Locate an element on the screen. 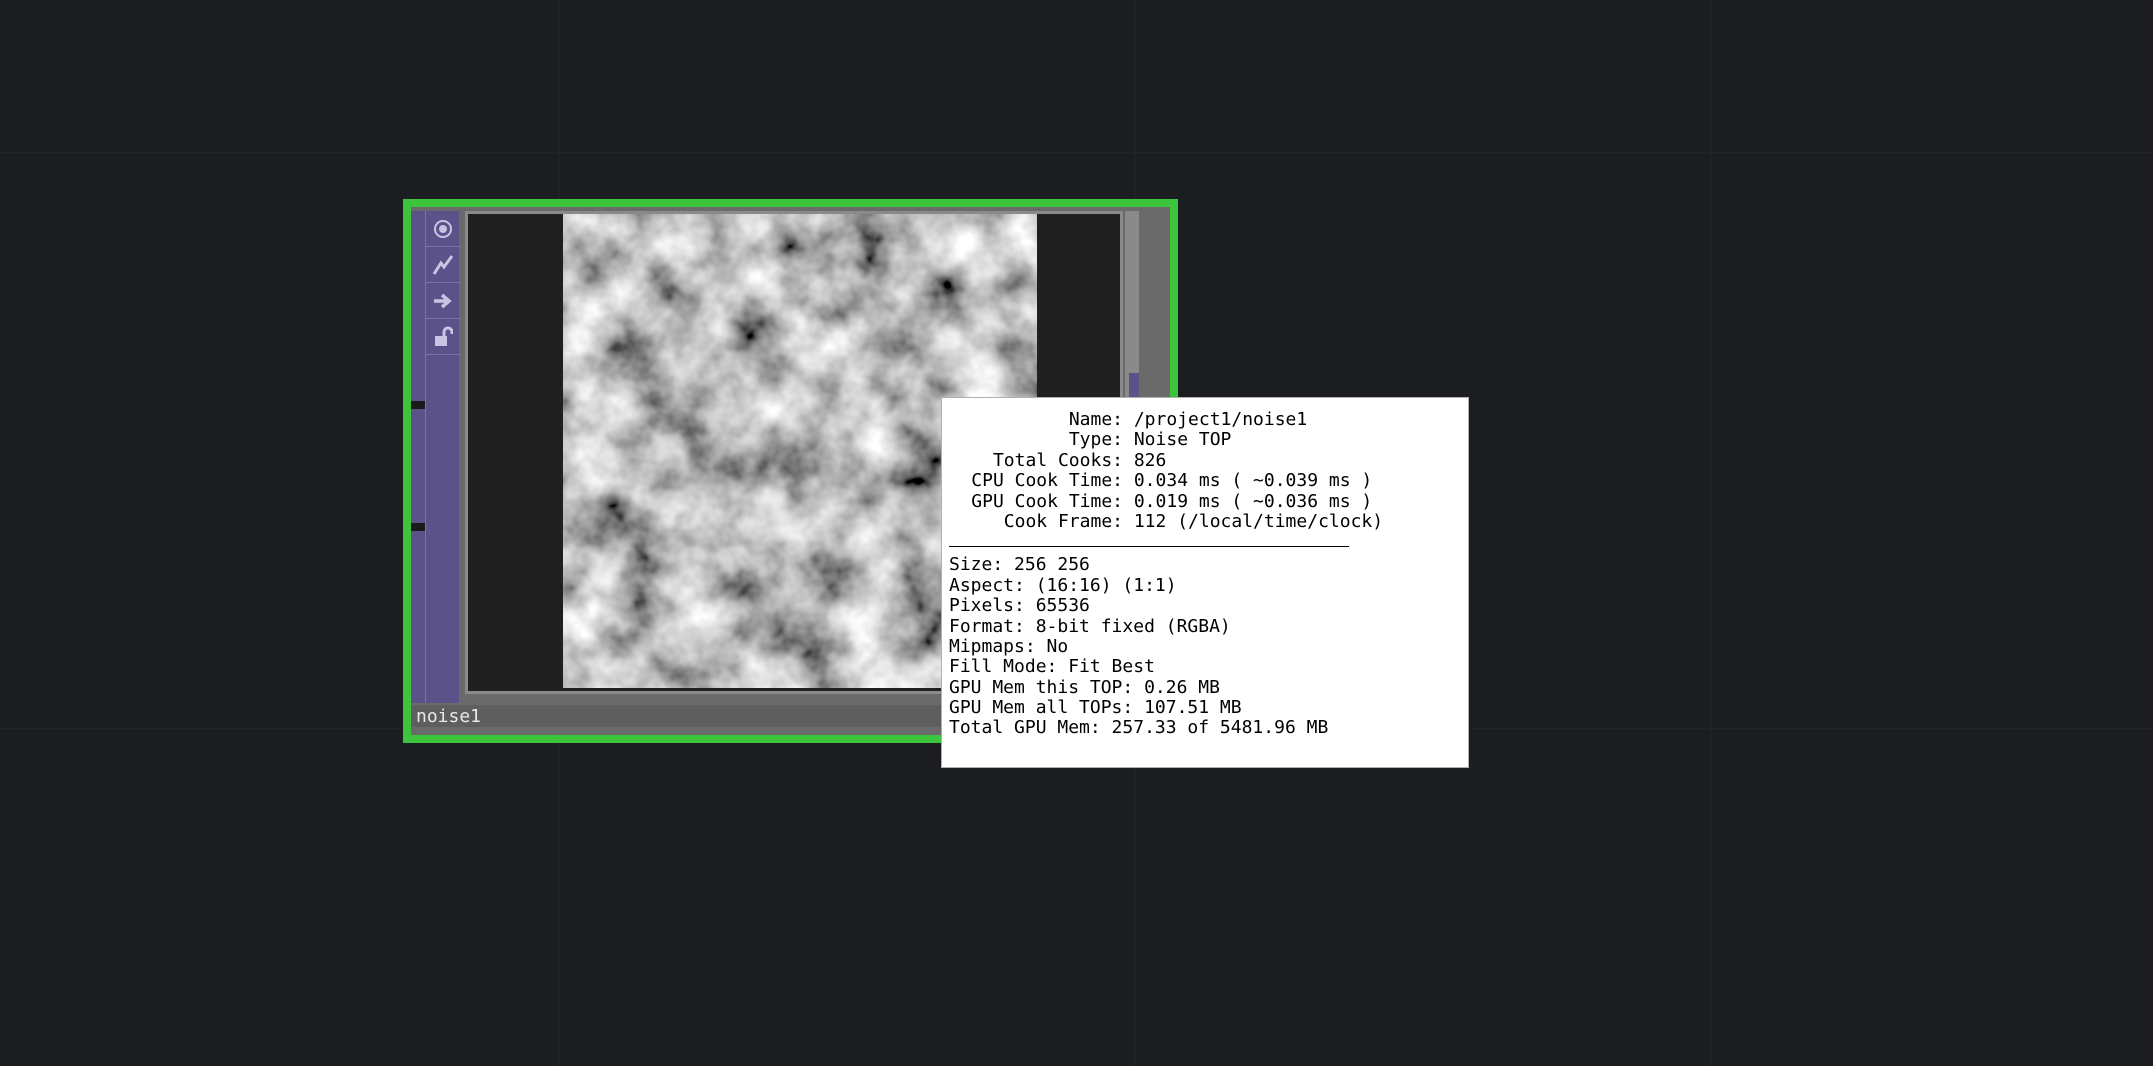 The height and width of the screenshot is (1066, 2153). info-detail: Size: 256 256 is located at coordinates (1019, 565).